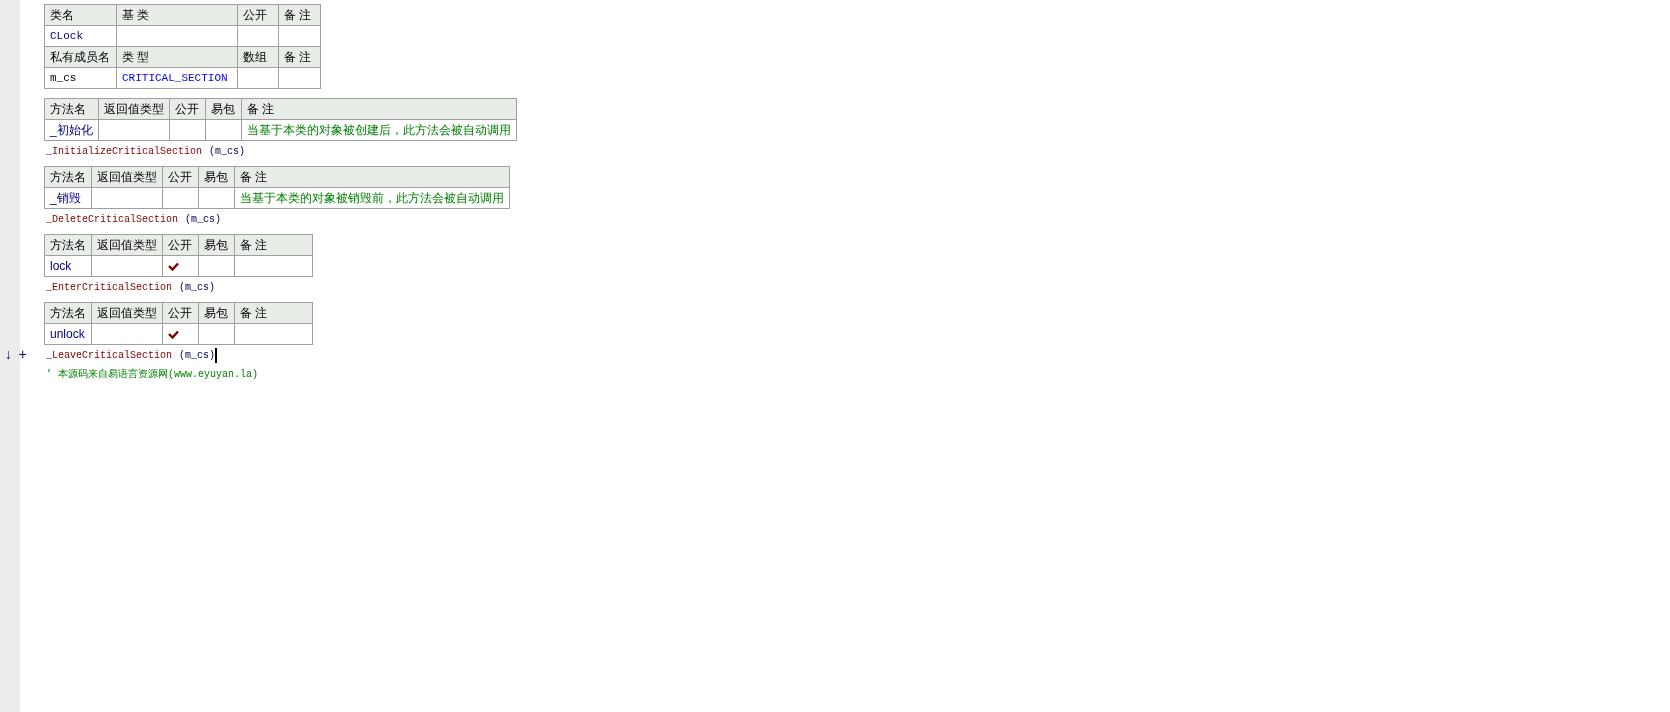  I want to click on code-comment: ' 本源码来自易语言资源网(www.eyuyan.la), so click(152, 374).